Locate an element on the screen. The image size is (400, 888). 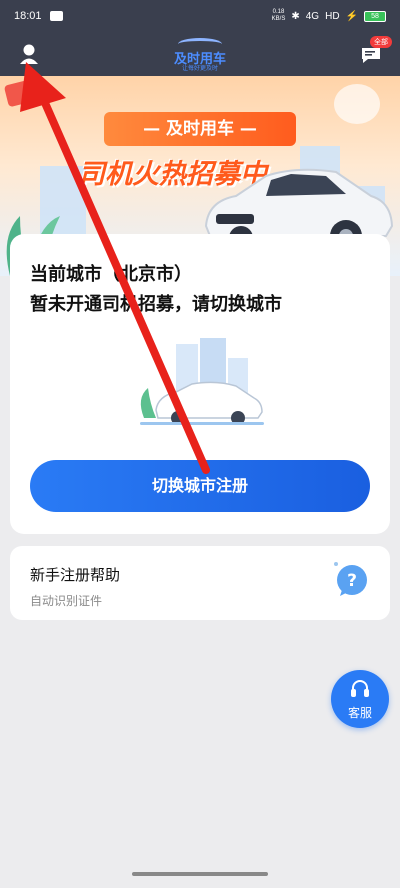
app-logo: 及时用车 让每好更及时 is located at coordinates (200, 55).